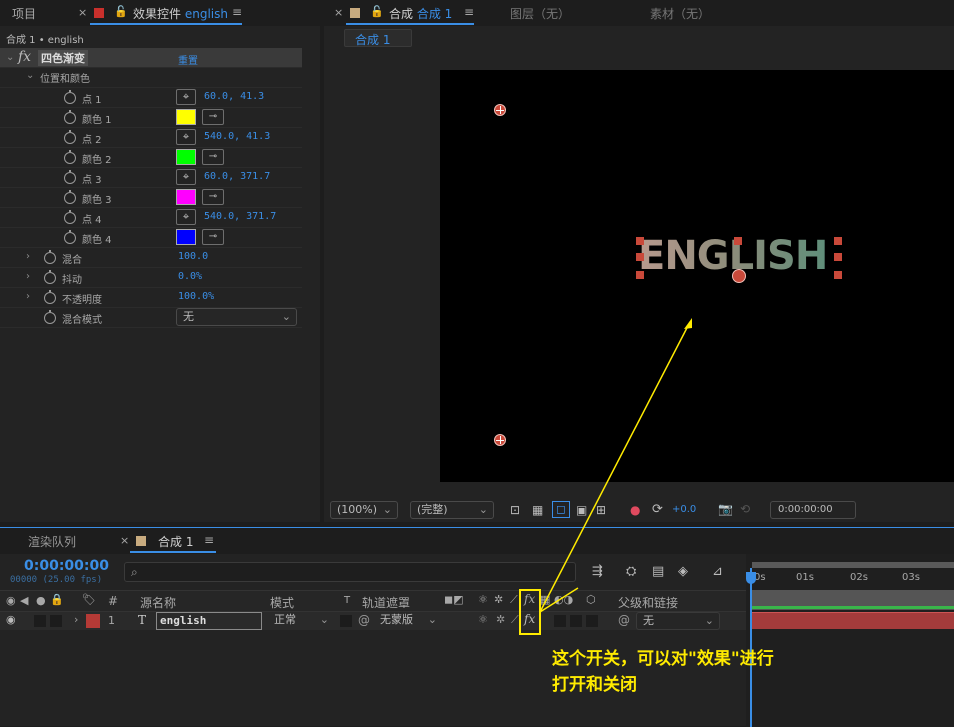 The width and height of the screenshot is (954, 727). Describe the element at coordinates (663, 659) in the screenshot. I see `annotation-line-1: 这个开关，可以对"效果"进行` at that location.